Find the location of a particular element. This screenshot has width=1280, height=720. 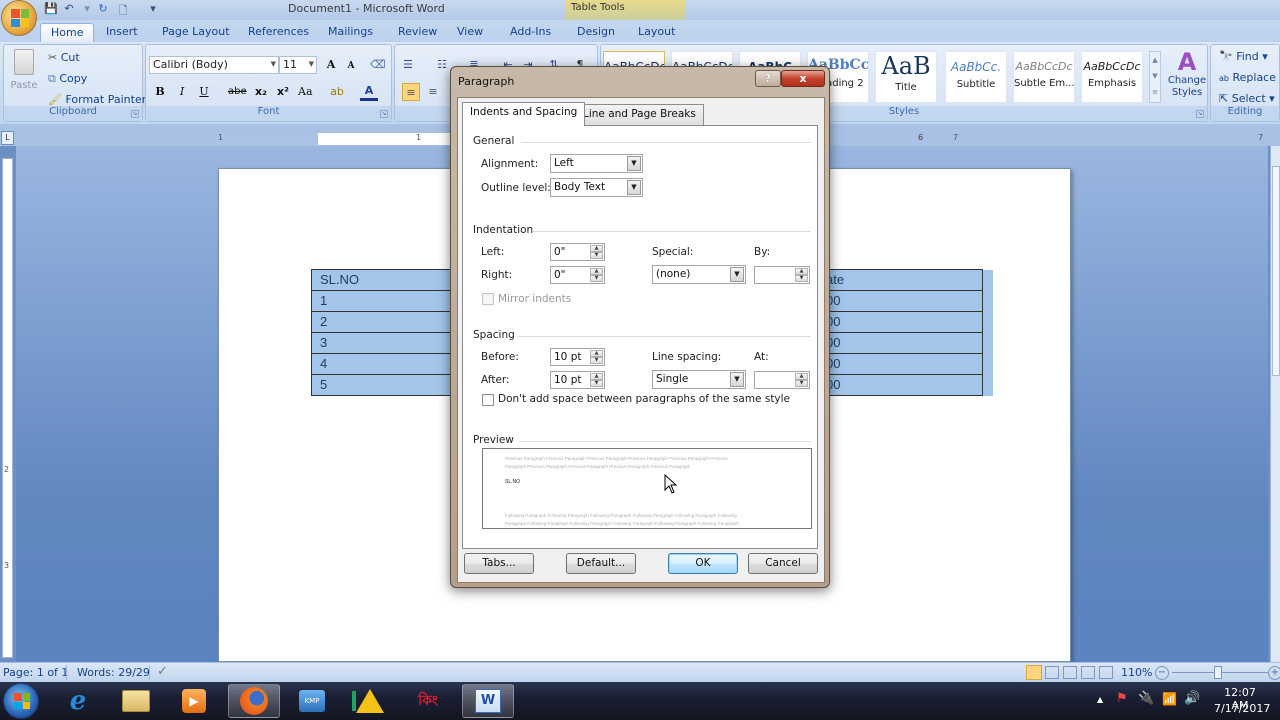

draft-view-icon is located at coordinates (1106, 672).